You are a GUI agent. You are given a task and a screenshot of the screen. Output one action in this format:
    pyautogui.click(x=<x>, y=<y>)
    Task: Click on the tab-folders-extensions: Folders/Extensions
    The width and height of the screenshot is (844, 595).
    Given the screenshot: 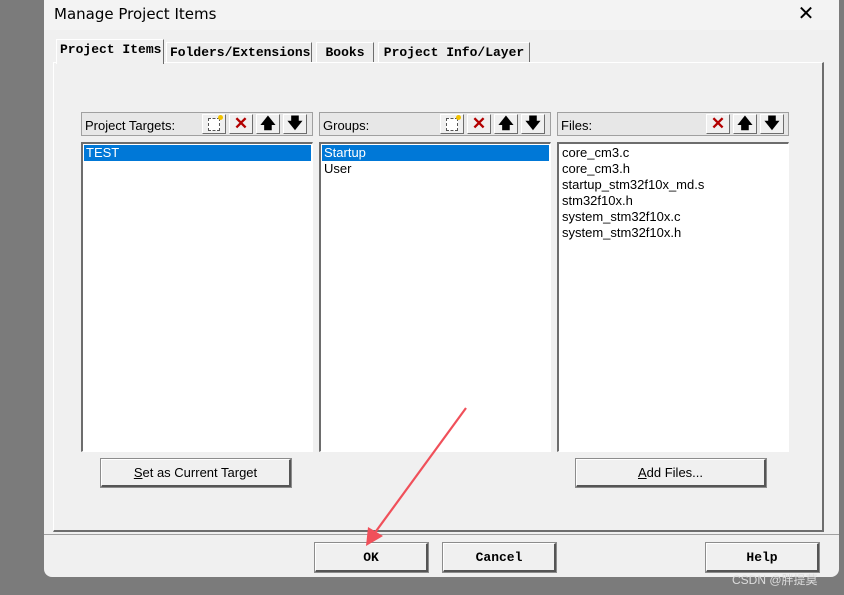 What is the action you would take?
    pyautogui.click(x=239, y=52)
    